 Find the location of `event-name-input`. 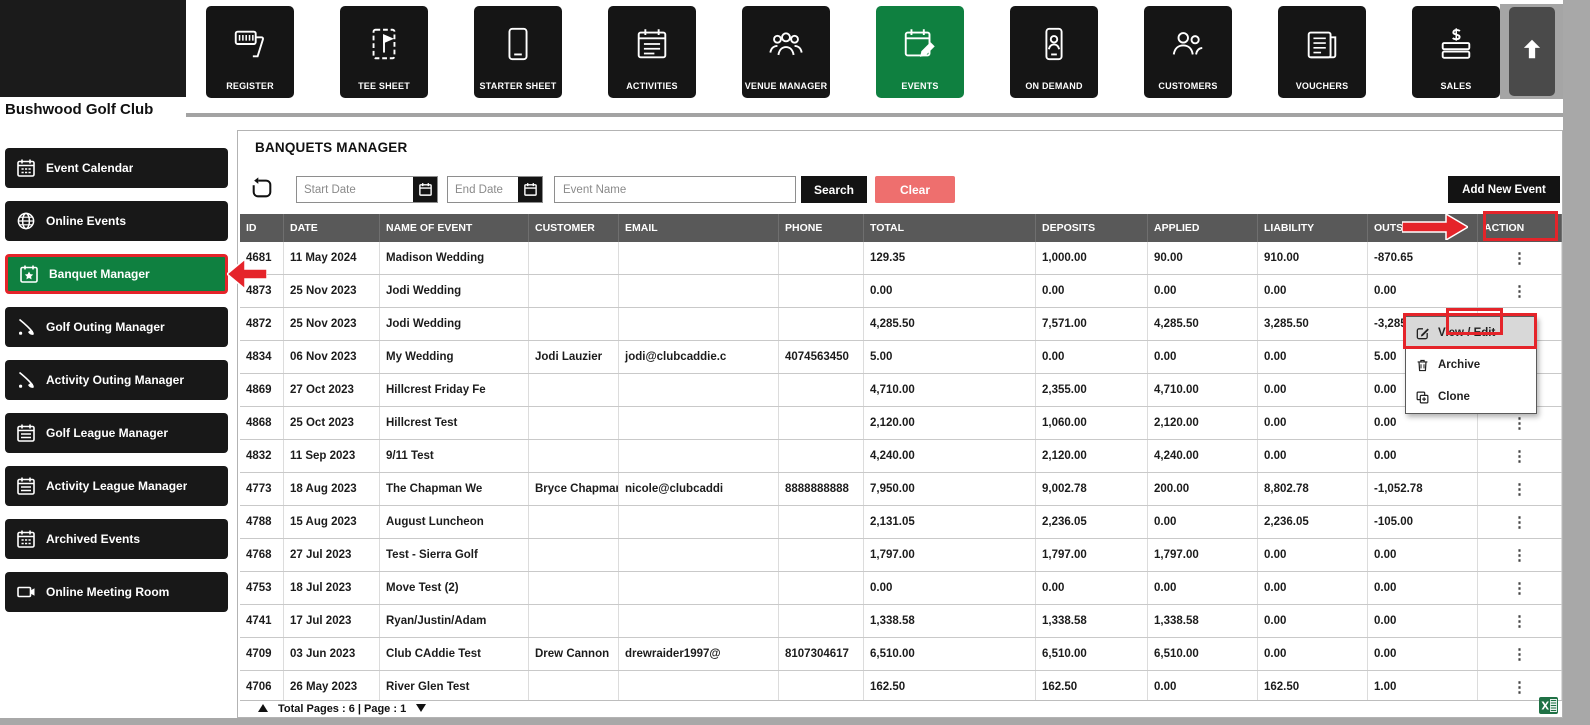

event-name-input is located at coordinates (675, 189).